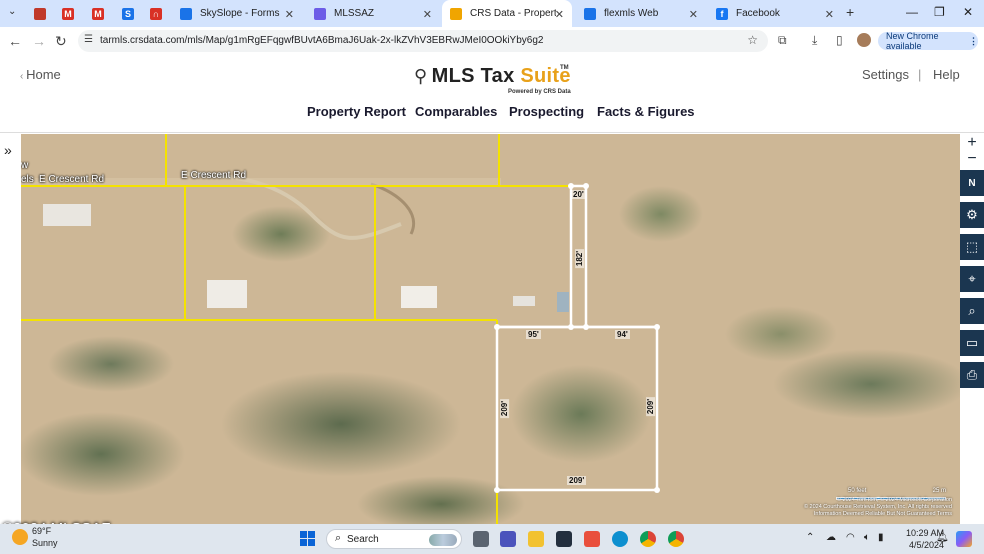 The width and height of the screenshot is (984, 554). What do you see at coordinates (867, 537) in the screenshot?
I see `volume-icon: 🔈︎` at bounding box center [867, 537].